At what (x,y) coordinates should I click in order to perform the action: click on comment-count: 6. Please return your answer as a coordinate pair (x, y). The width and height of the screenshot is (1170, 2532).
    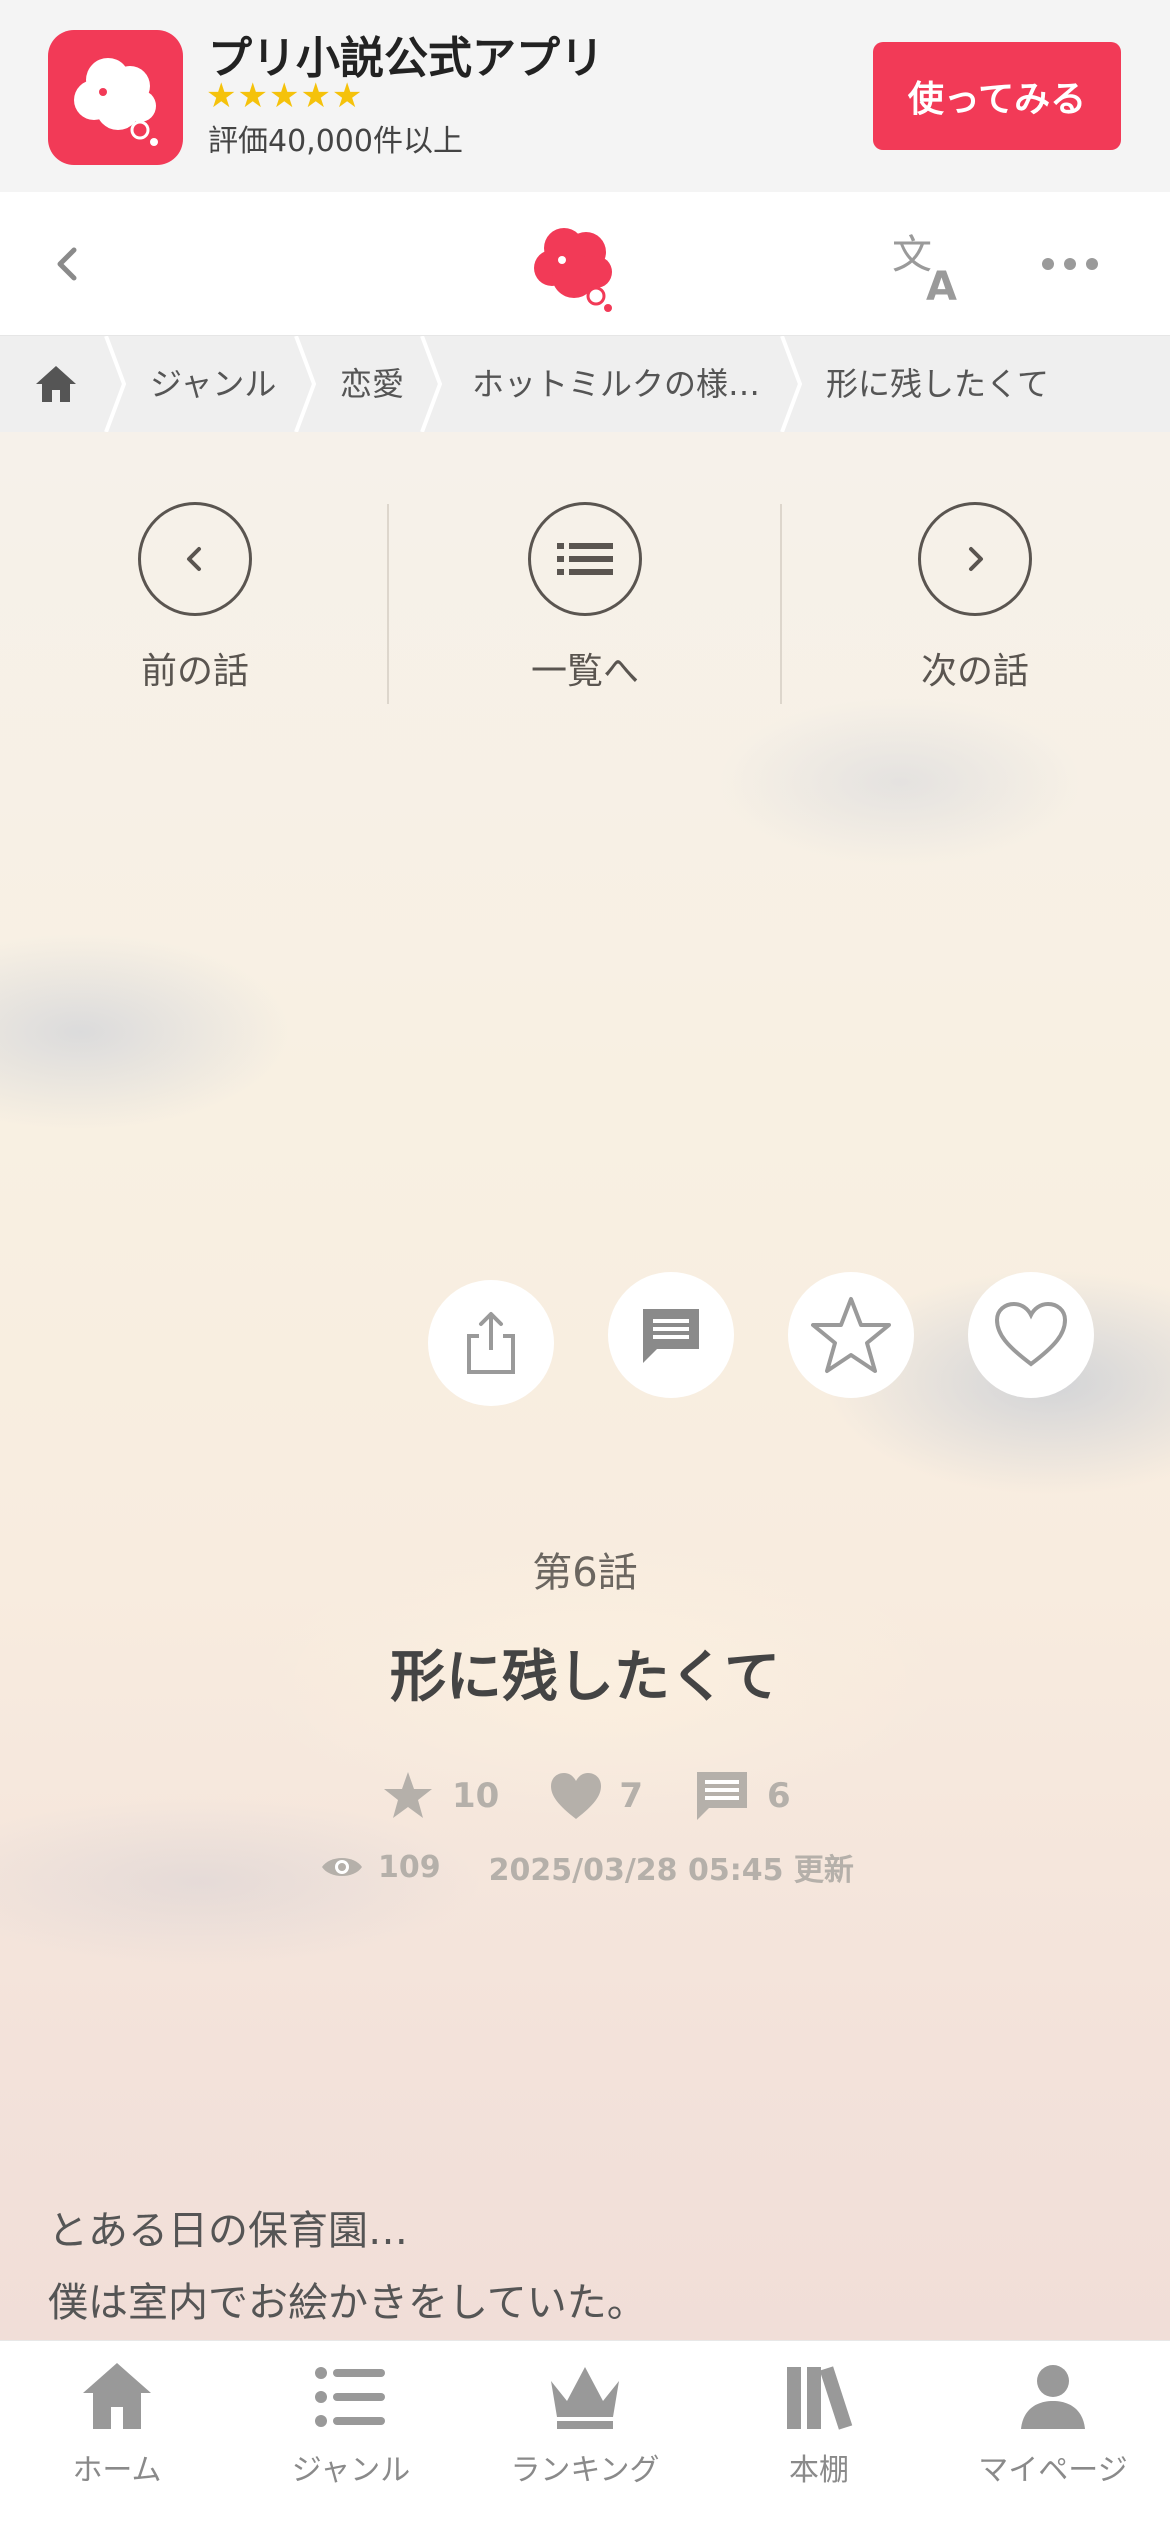
    Looking at the image, I should click on (779, 1796).